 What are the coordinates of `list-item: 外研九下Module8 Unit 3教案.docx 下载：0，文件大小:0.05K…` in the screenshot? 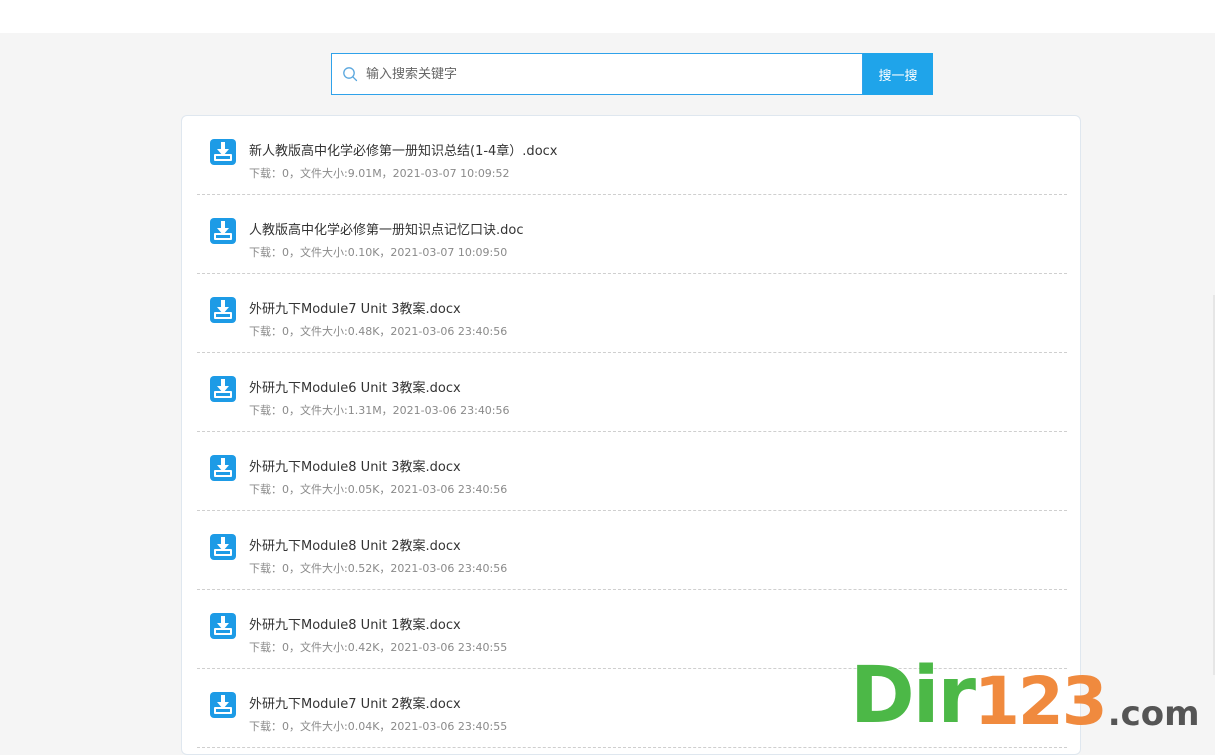 It's located at (632, 471).